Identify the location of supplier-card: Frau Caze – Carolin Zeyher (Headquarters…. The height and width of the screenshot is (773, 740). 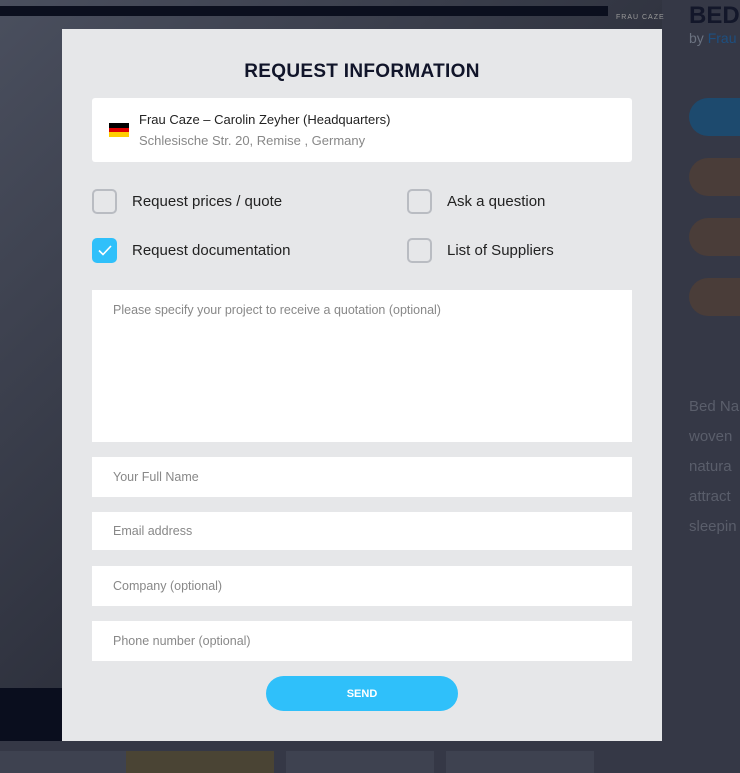
(362, 130).